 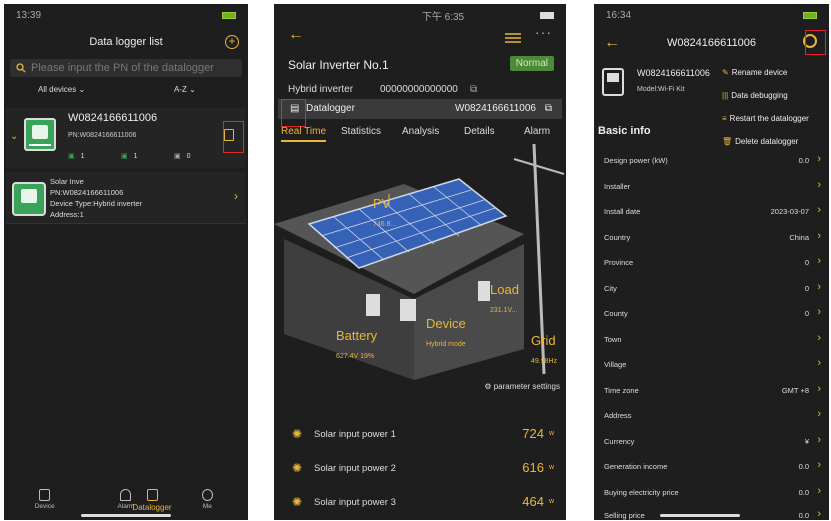 What do you see at coordinates (446, 344) in the screenshot?
I see `device-mode: Hybrid mode` at bounding box center [446, 344].